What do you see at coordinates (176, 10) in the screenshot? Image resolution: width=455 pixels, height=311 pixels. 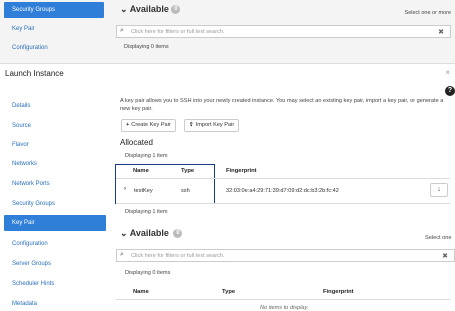 I see `bg-available-count-badge: 0` at bounding box center [176, 10].